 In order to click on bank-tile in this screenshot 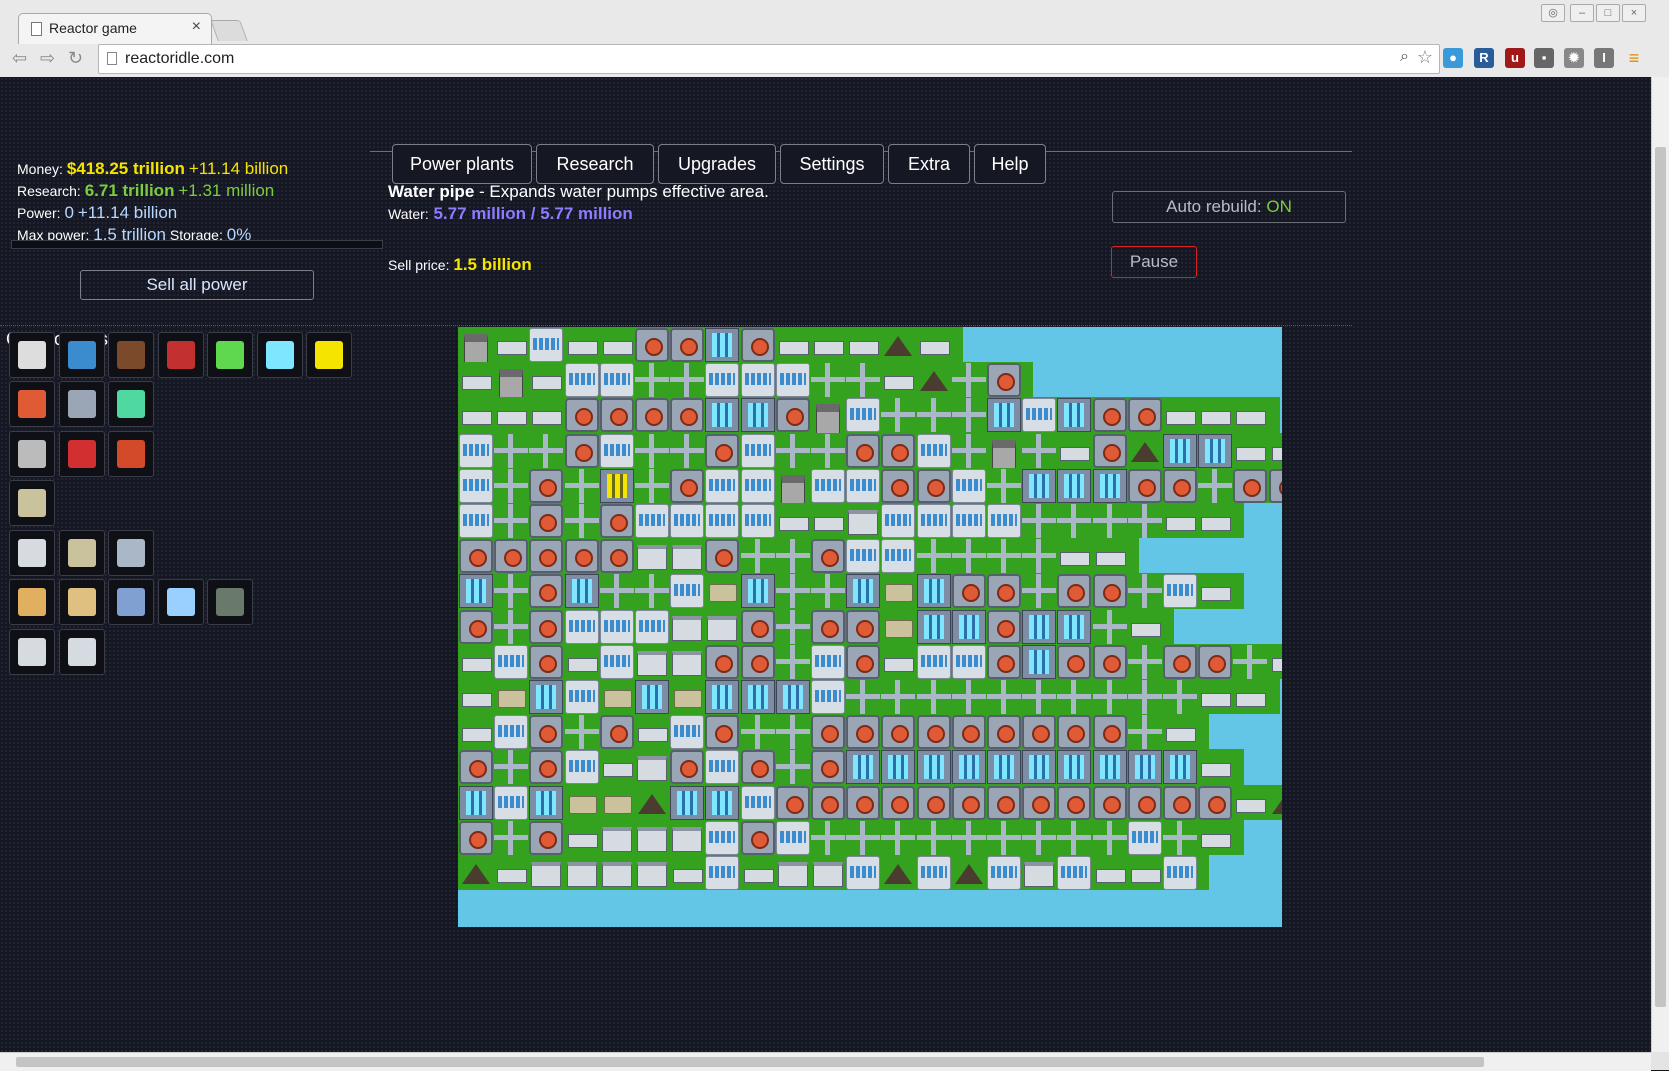, I will do `click(793, 487)`.